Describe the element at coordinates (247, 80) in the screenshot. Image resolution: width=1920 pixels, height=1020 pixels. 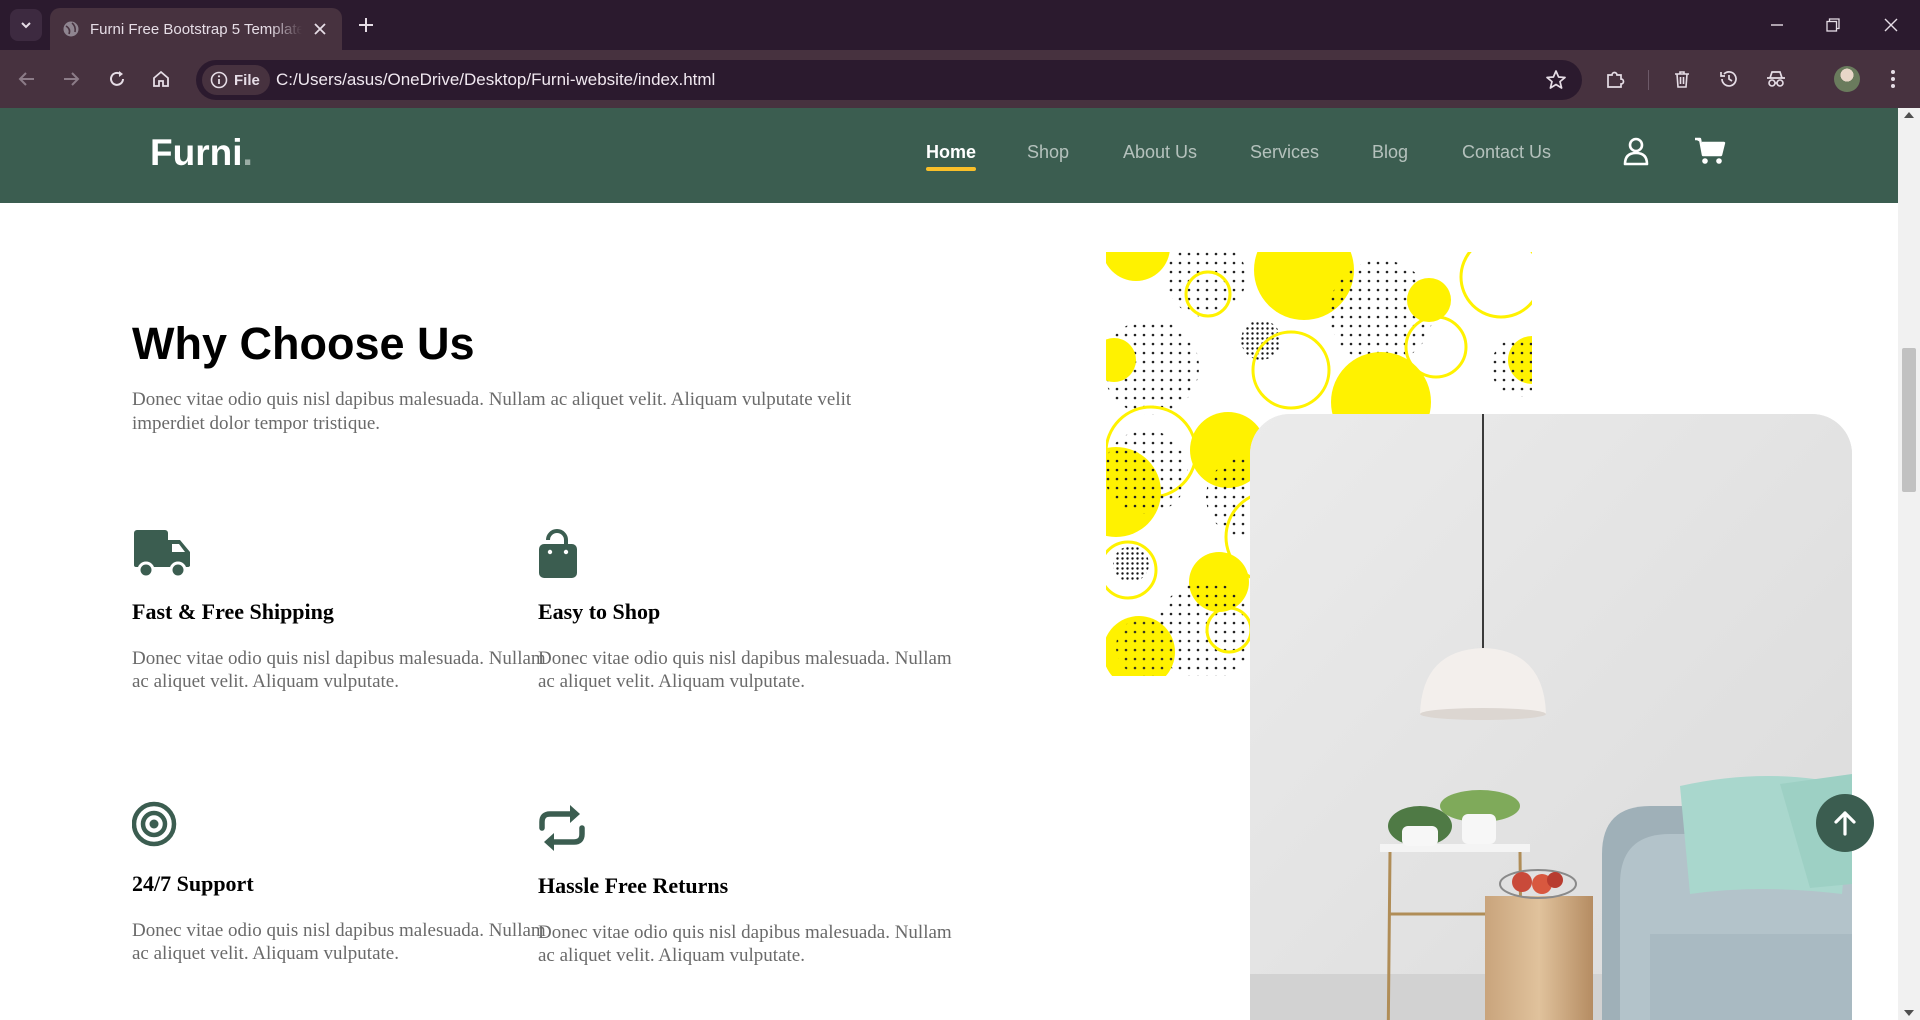
I see `site-chip-label: File` at that location.